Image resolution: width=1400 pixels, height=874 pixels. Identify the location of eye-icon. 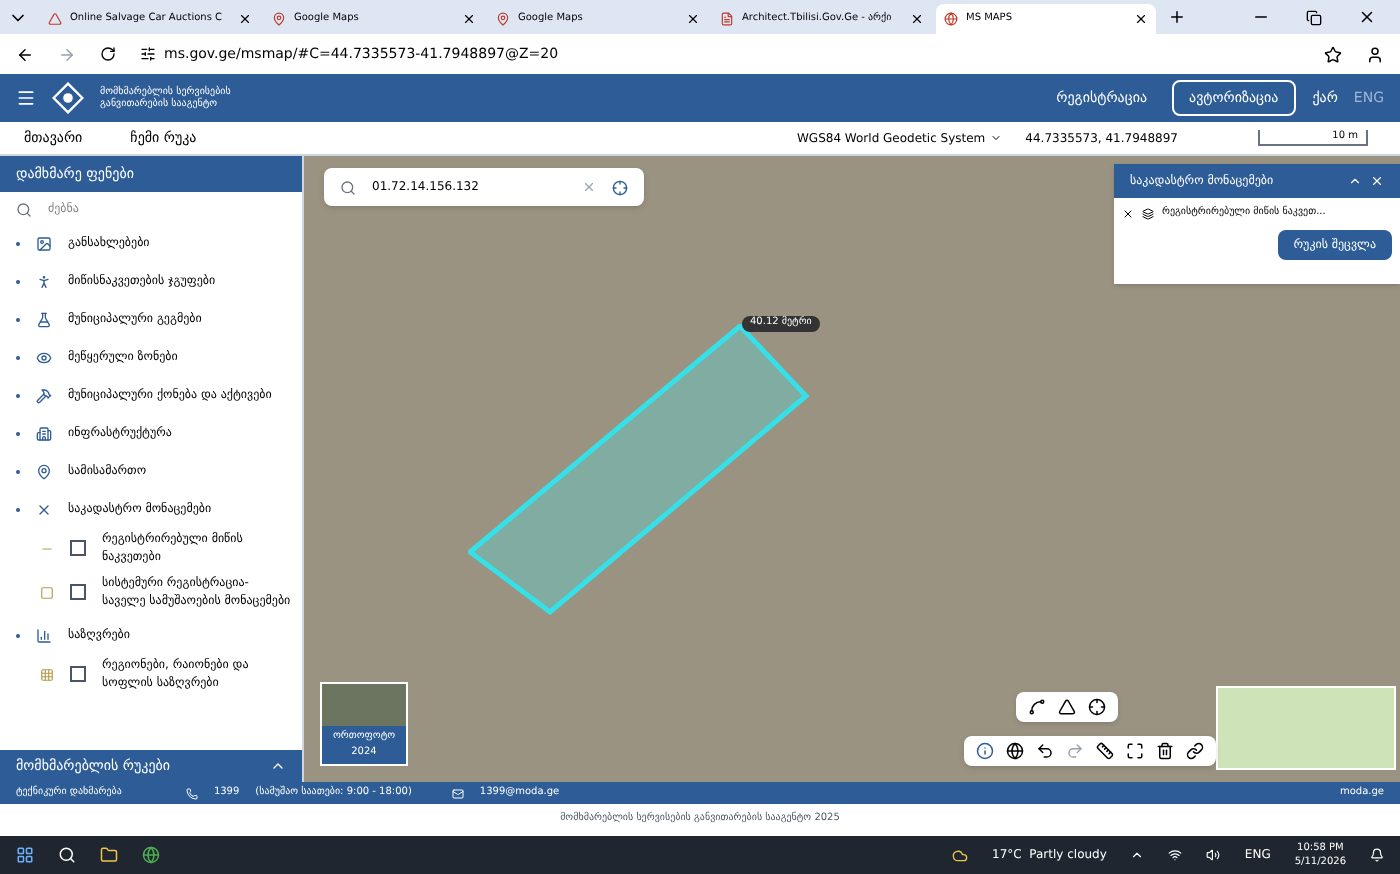
(44, 357).